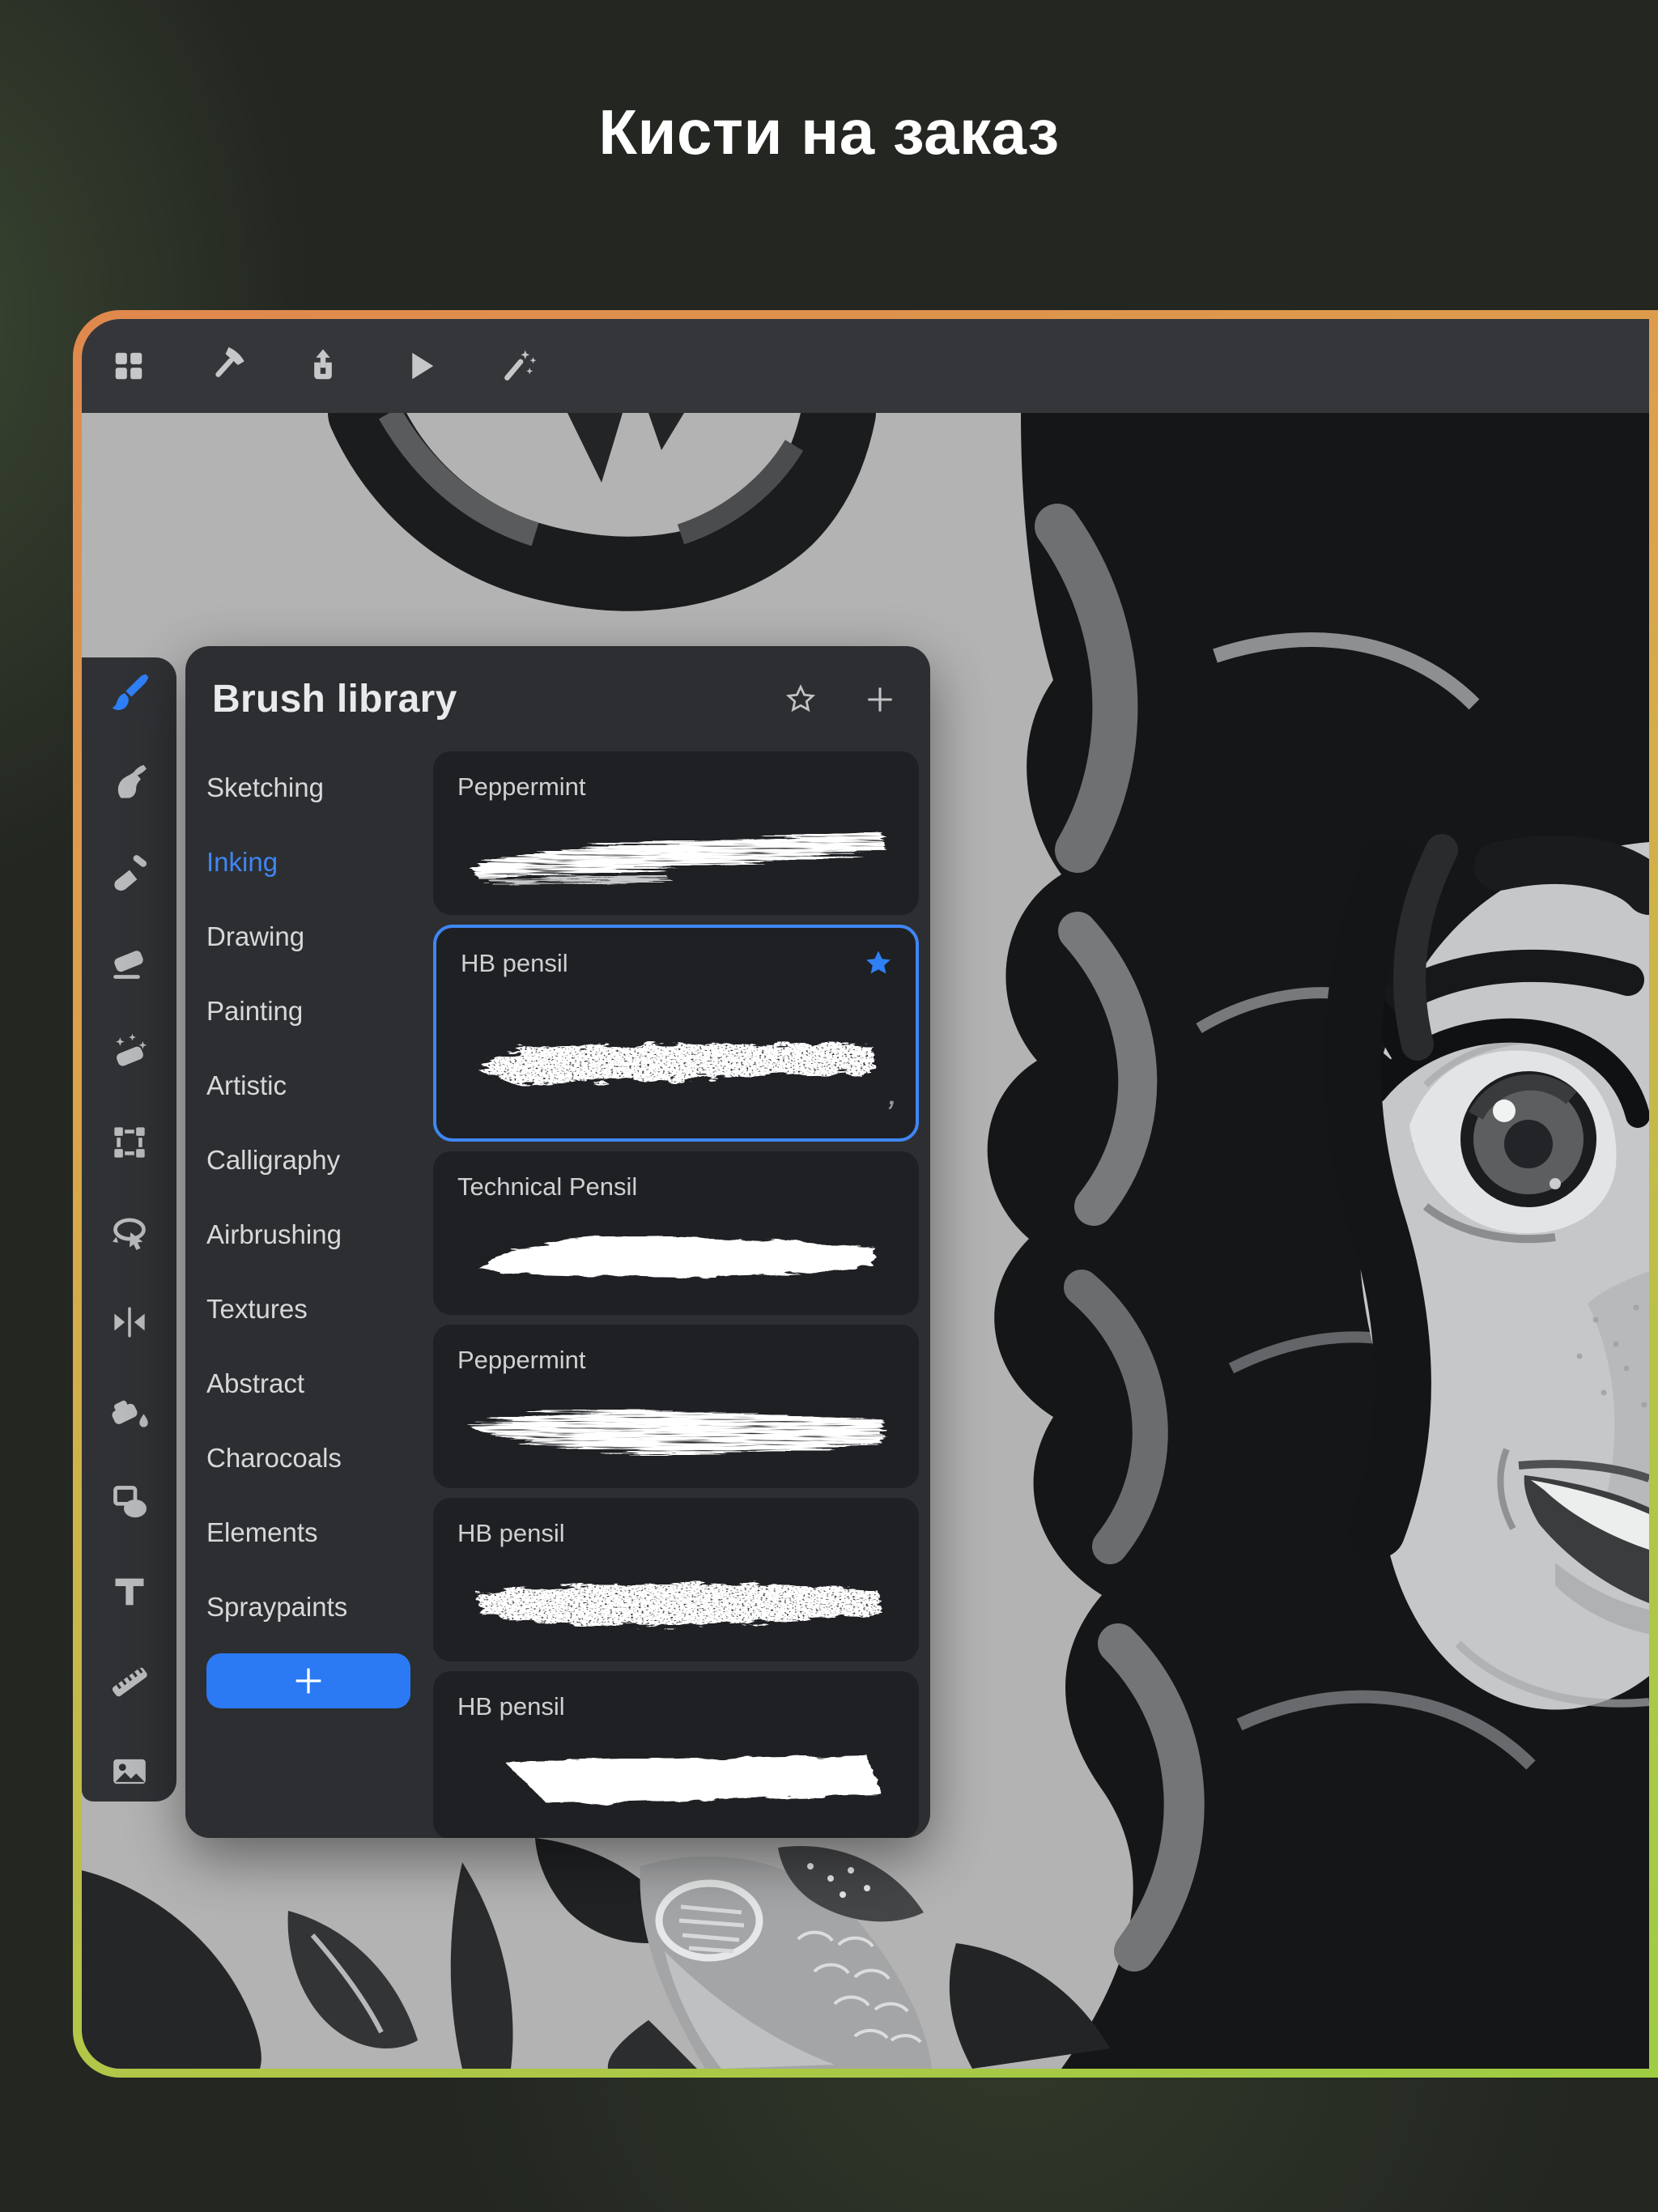 This screenshot has width=1658, height=2212. I want to click on sidebar-tool-eraser, so click(129, 963).